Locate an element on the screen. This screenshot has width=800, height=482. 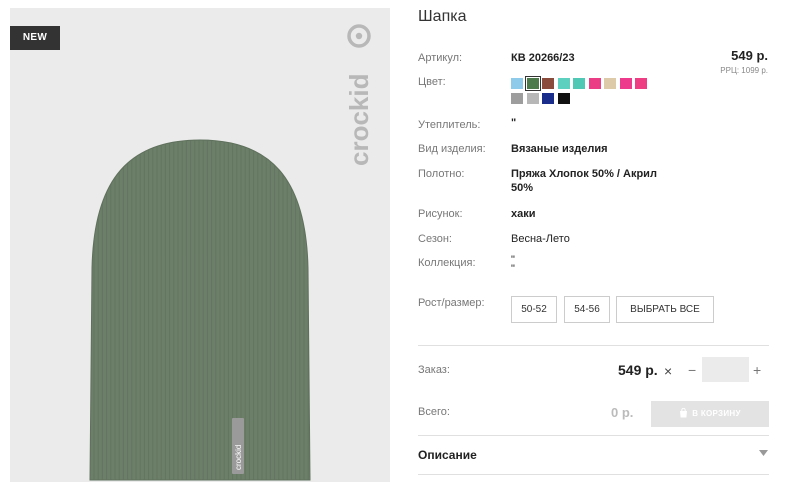
add-to-cart-button: В КОРЗИНУ is located at coordinates (710, 414).